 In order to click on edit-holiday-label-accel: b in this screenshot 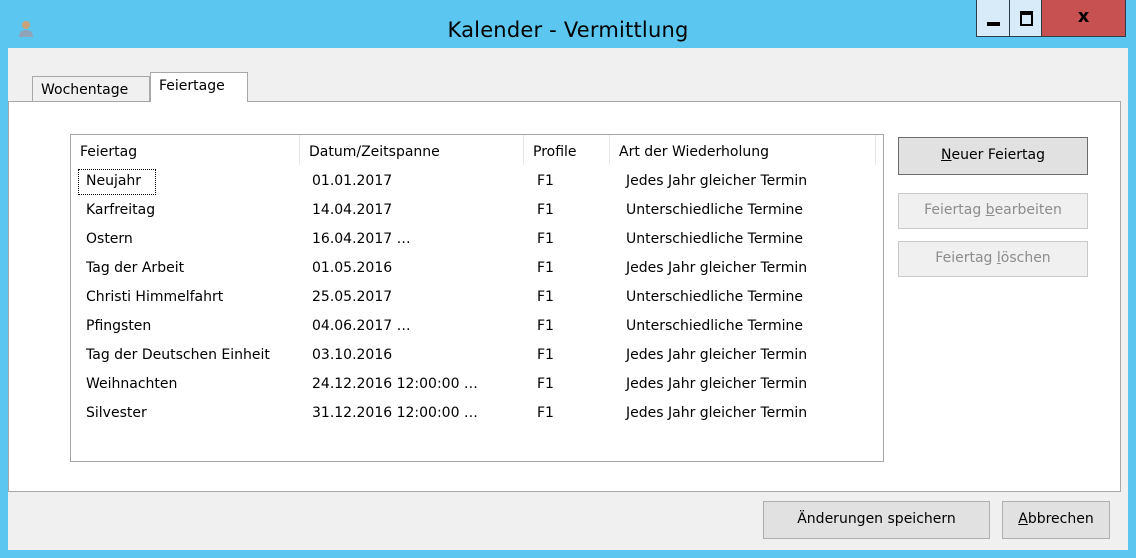, I will do `click(990, 210)`.